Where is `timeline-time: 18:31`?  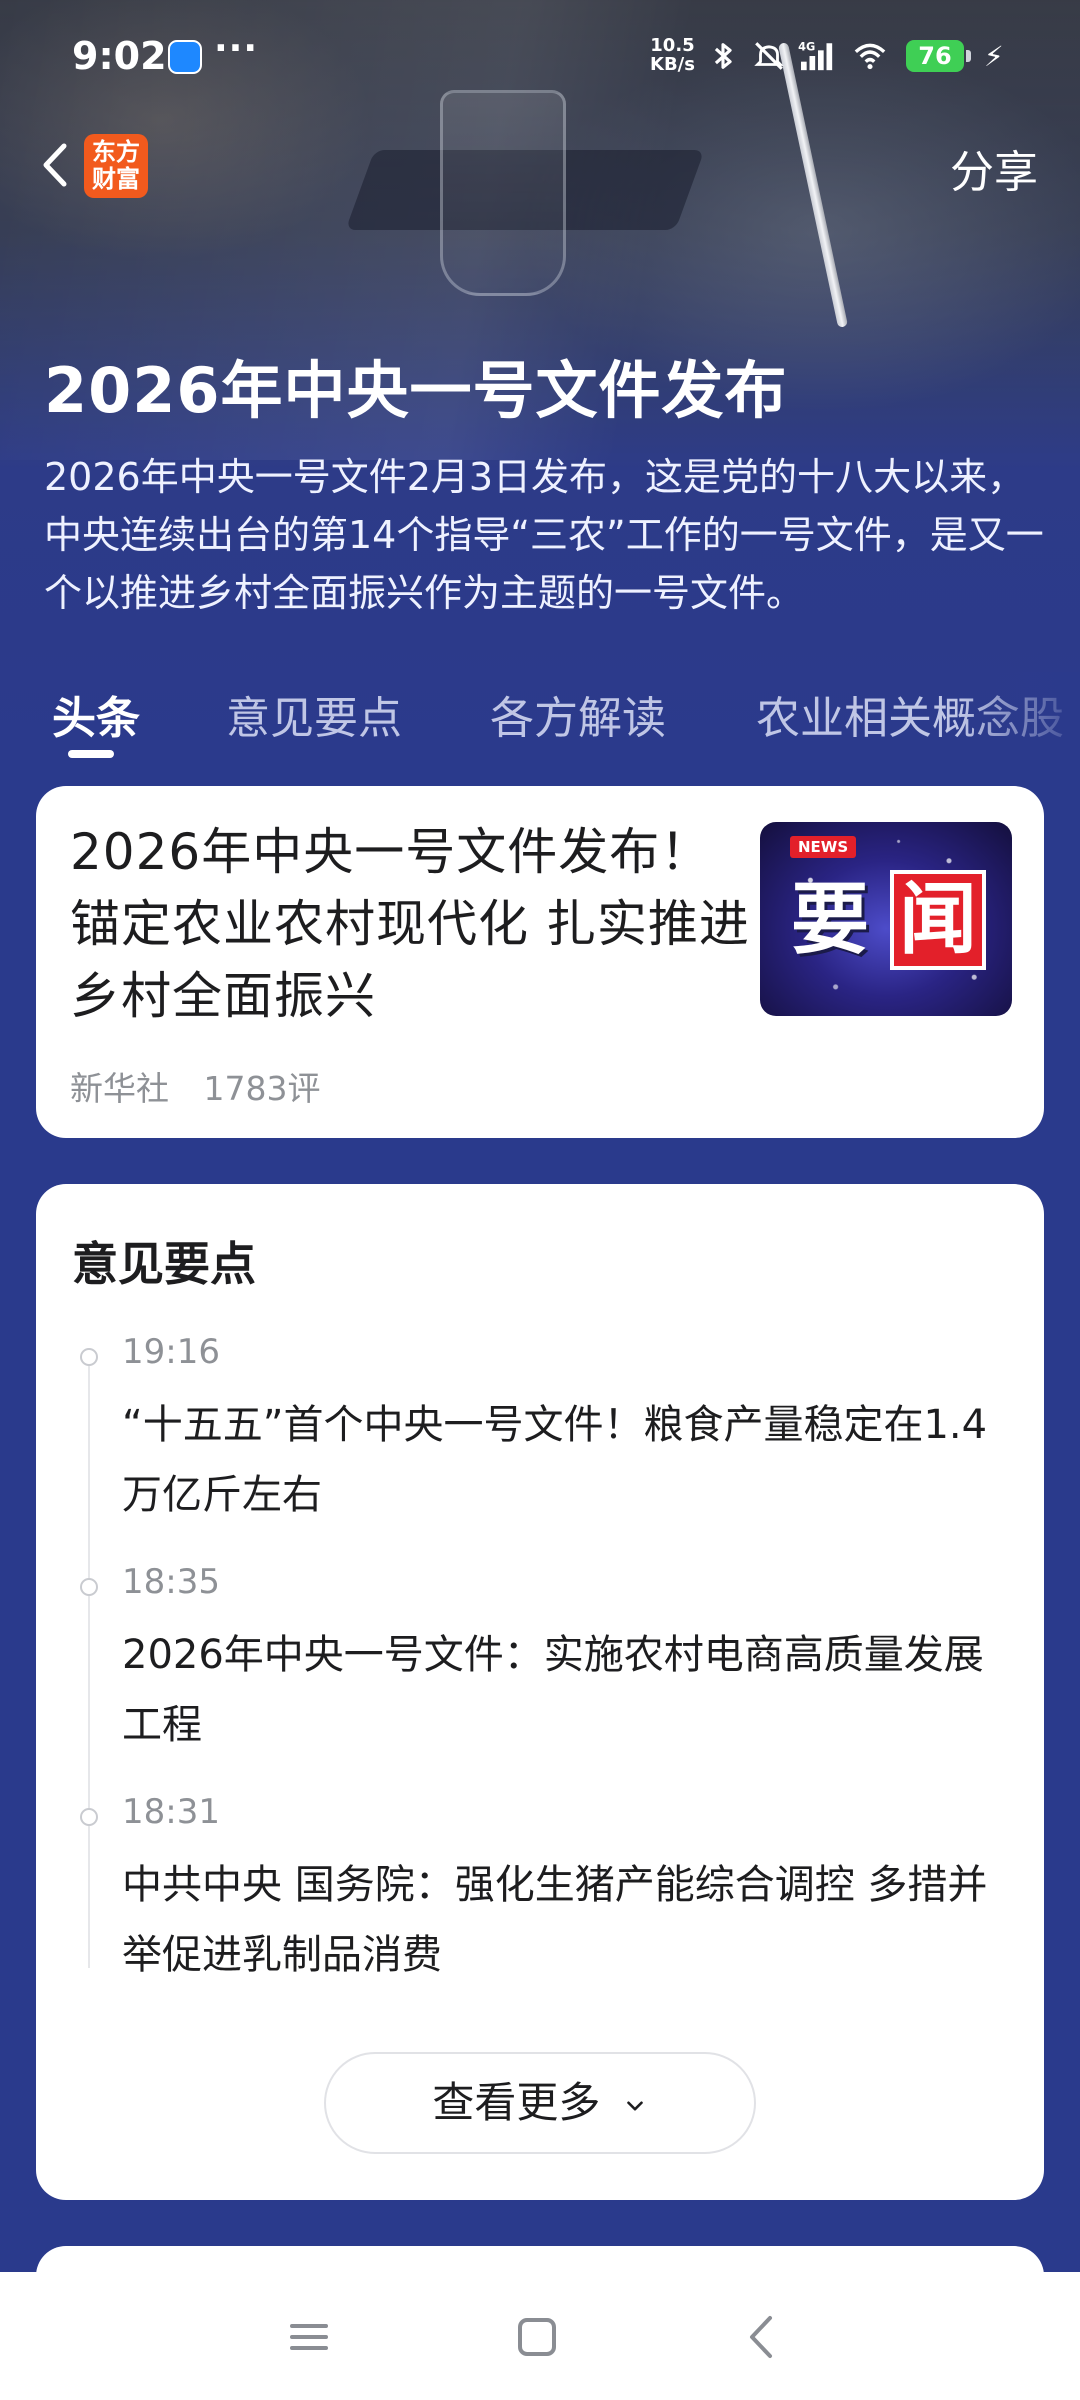
timeline-time: 18:31 is located at coordinates (171, 1812).